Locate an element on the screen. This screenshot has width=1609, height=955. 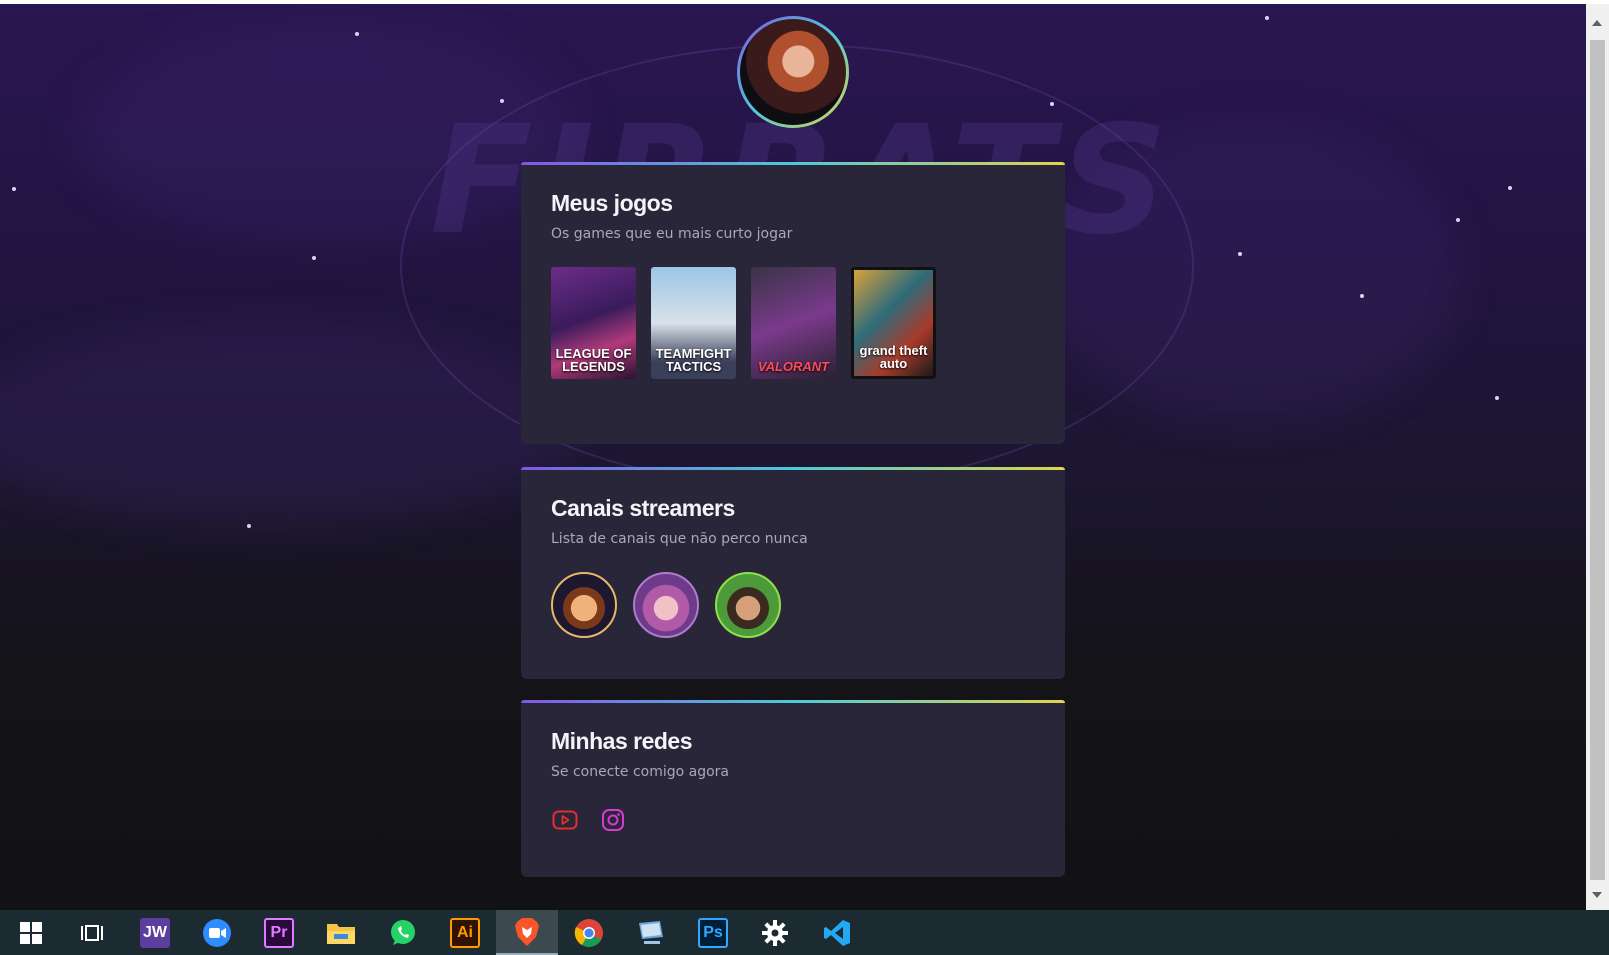
game-teamfight-tactics: TEAMFIGHT TACTICS is located at coordinates (693, 323).